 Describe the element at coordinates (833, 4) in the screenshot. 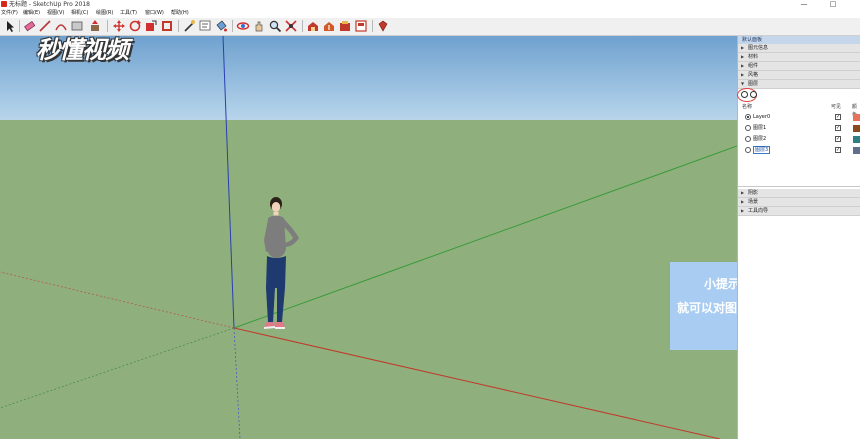

I see `maximize-button: □` at that location.